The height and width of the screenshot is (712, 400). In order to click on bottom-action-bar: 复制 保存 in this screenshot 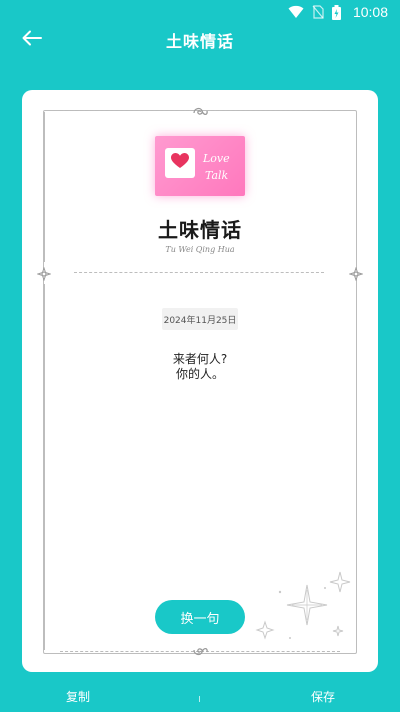, I will do `click(200, 696)`.